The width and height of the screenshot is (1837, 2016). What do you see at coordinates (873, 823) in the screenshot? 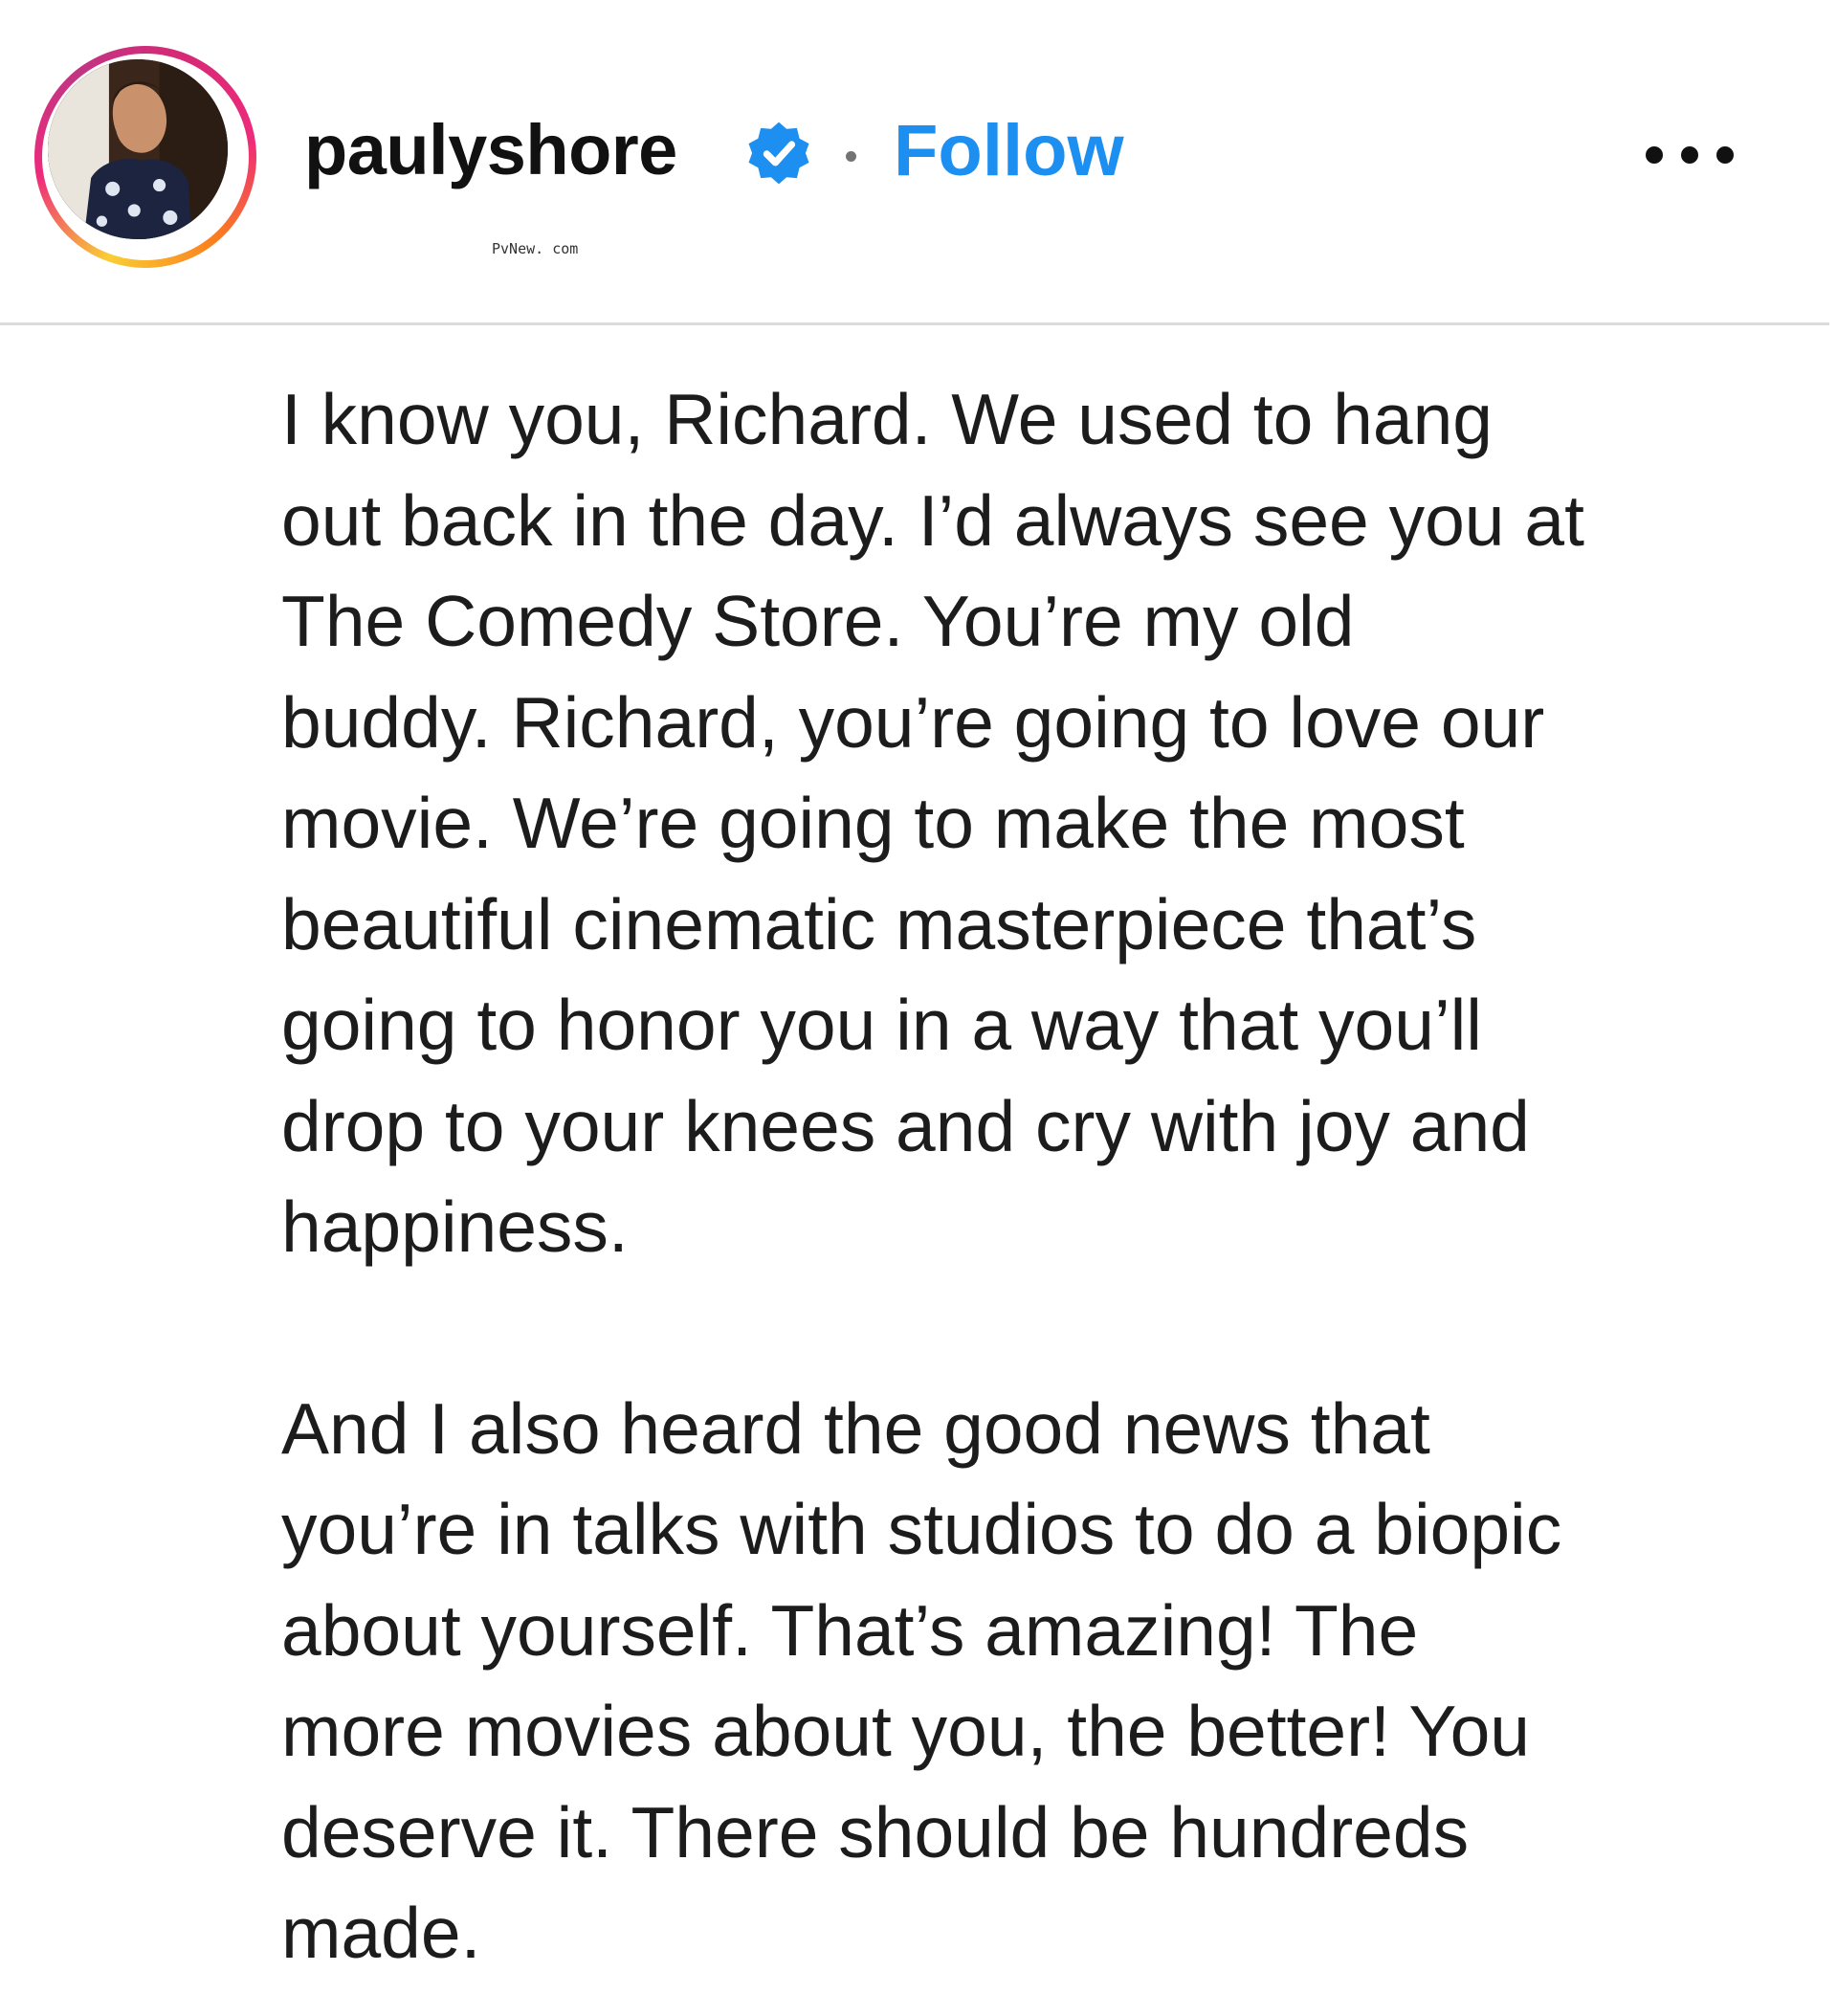
I see `caption-line: movie. We’re going to make the most` at bounding box center [873, 823].